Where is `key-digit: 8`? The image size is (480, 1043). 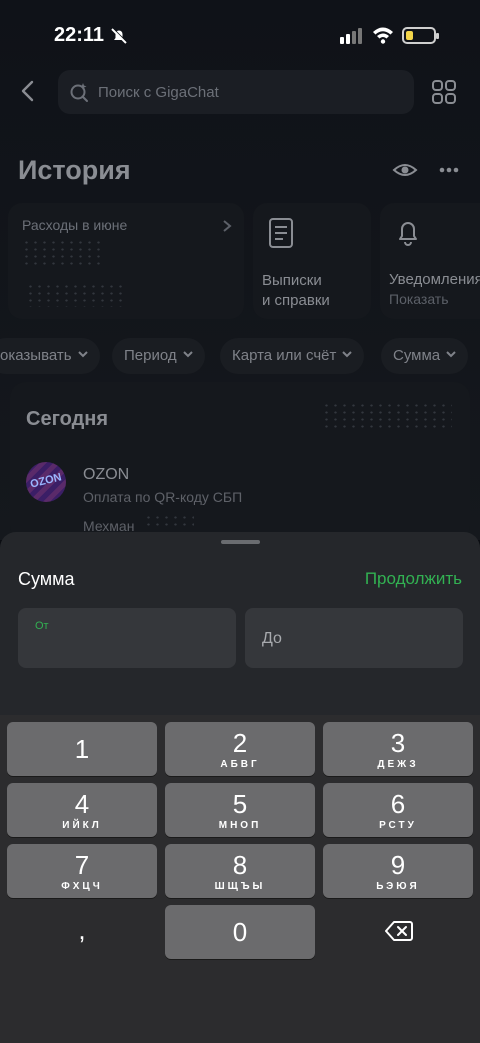 key-digit: 8 is located at coordinates (240, 865).